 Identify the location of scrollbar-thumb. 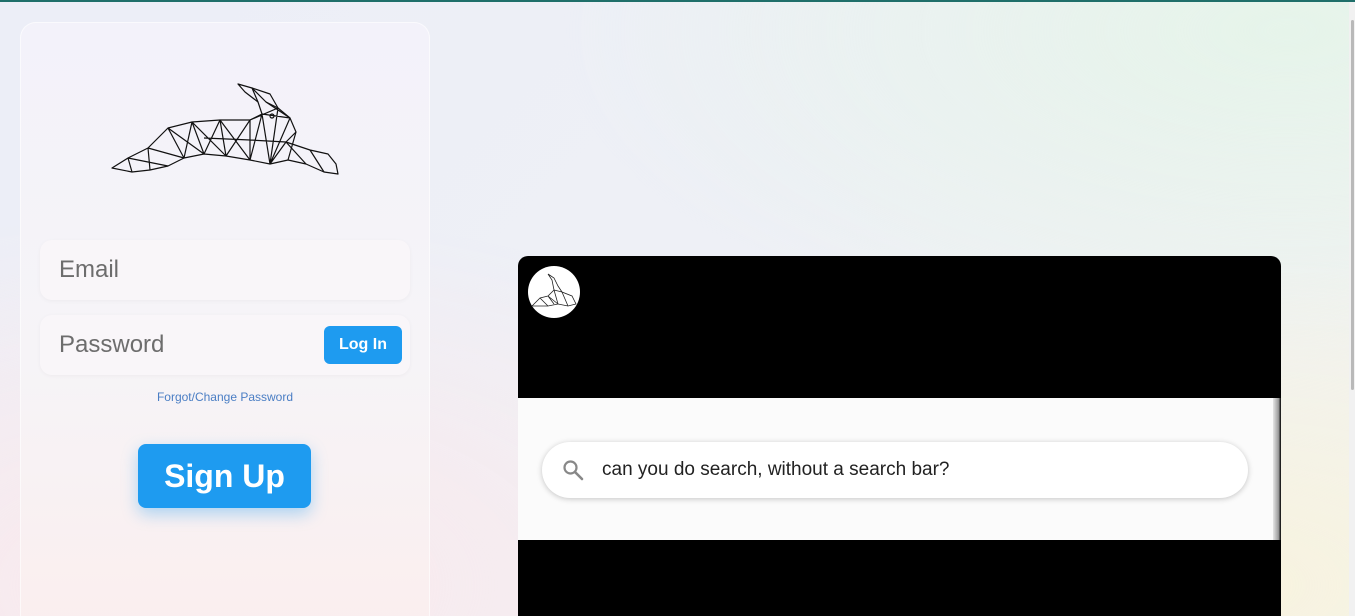
(1352, 205).